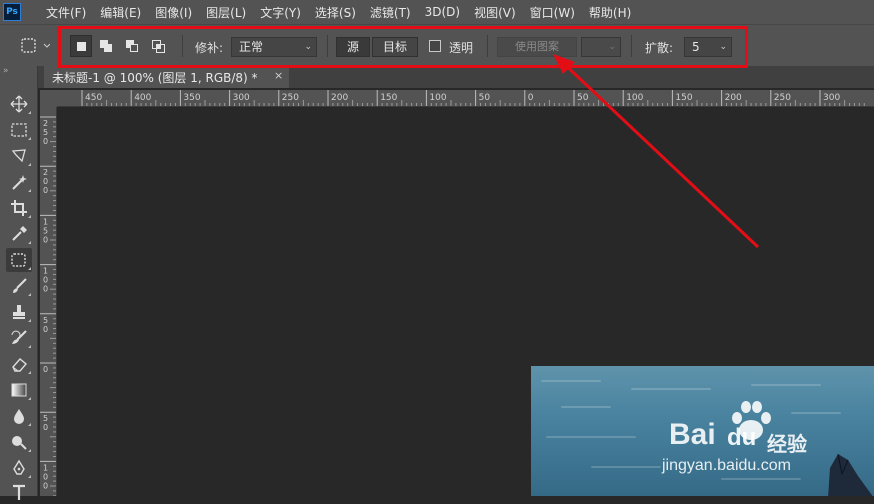  Describe the element at coordinates (442, 12) in the screenshot. I see `menu-3d: 3D(D)` at that location.